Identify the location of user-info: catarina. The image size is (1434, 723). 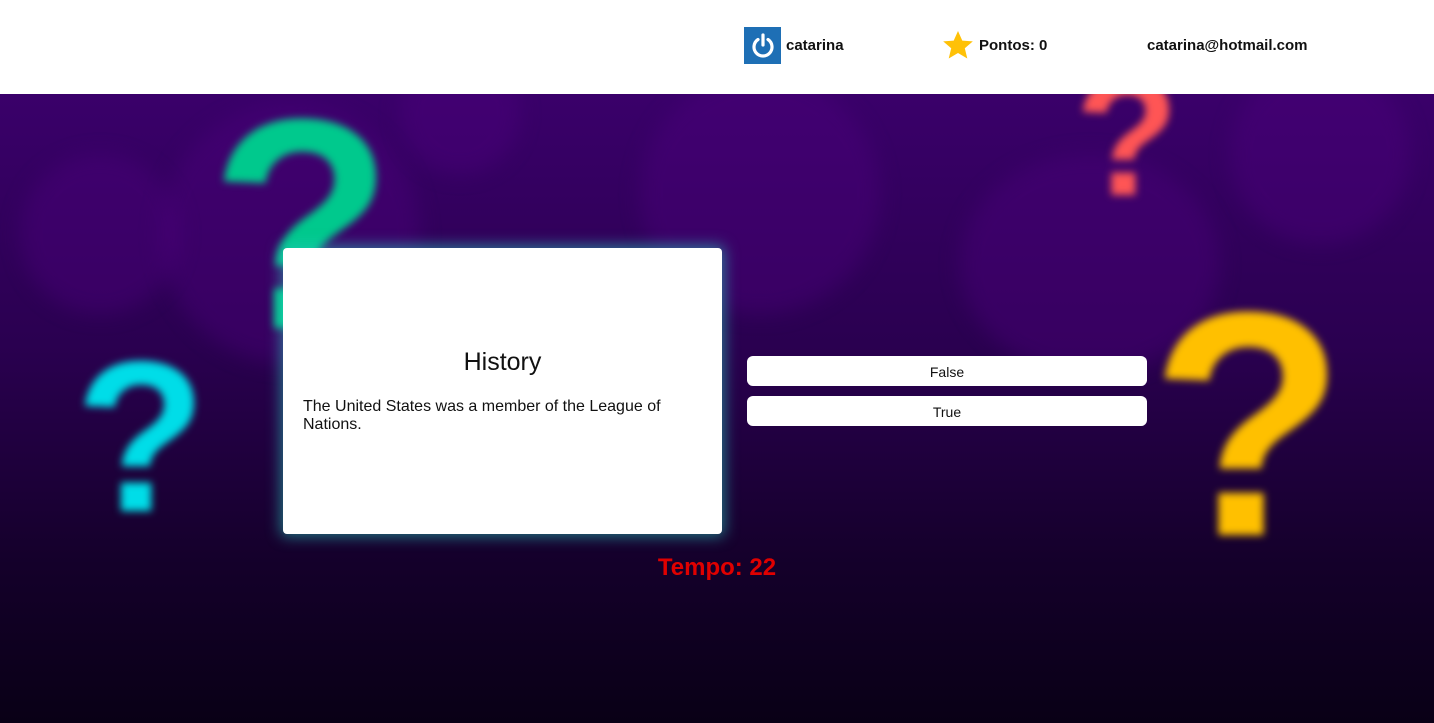
(794, 45).